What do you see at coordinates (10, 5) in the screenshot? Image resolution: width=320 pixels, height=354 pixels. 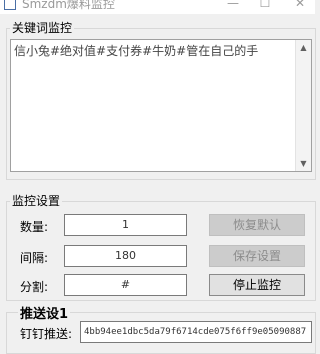 I see `app-icon` at bounding box center [10, 5].